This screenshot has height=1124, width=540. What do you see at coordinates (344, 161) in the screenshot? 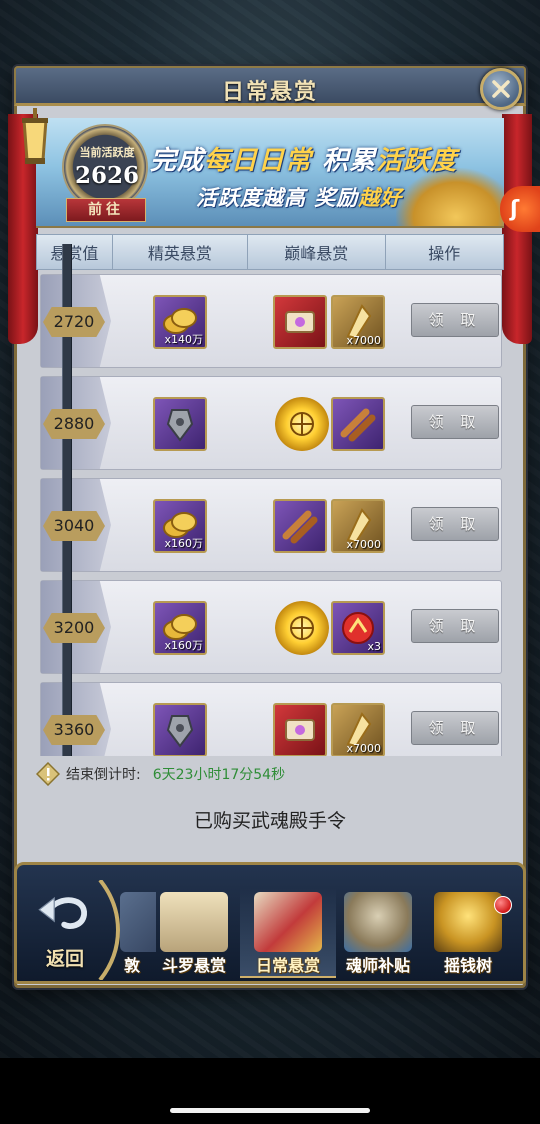
I see `slogan-part: 积累` at bounding box center [344, 161].